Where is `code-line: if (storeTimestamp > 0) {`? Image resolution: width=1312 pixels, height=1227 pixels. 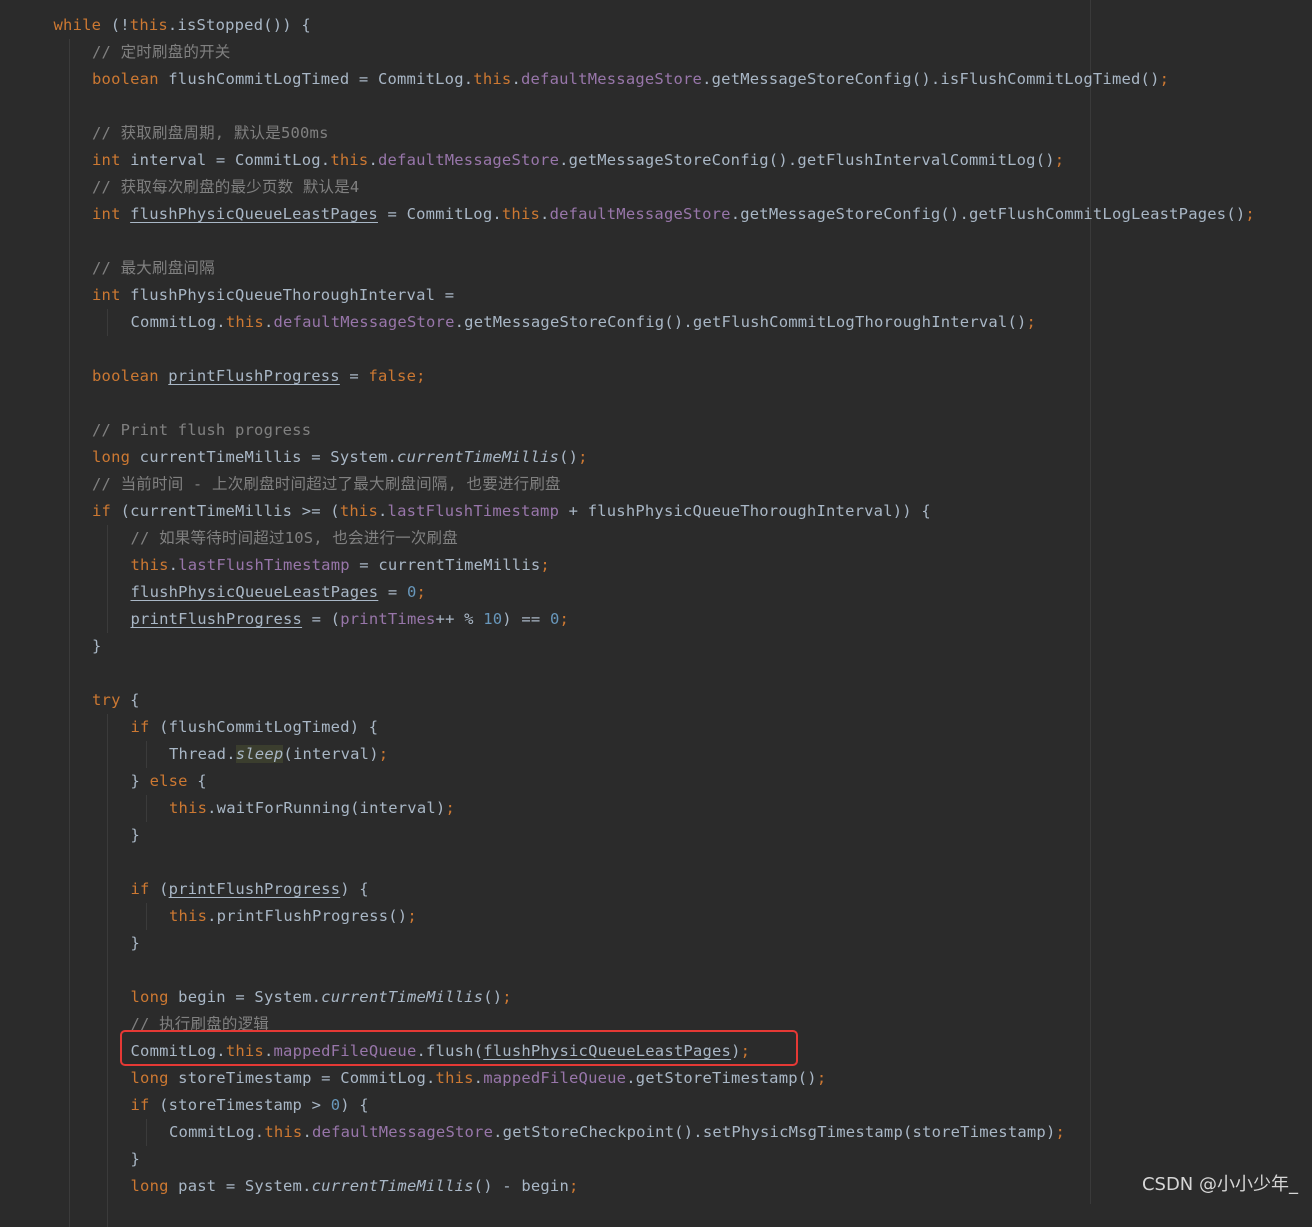
code-line: if (storeTimestamp > 0) { is located at coordinates (250, 1105).